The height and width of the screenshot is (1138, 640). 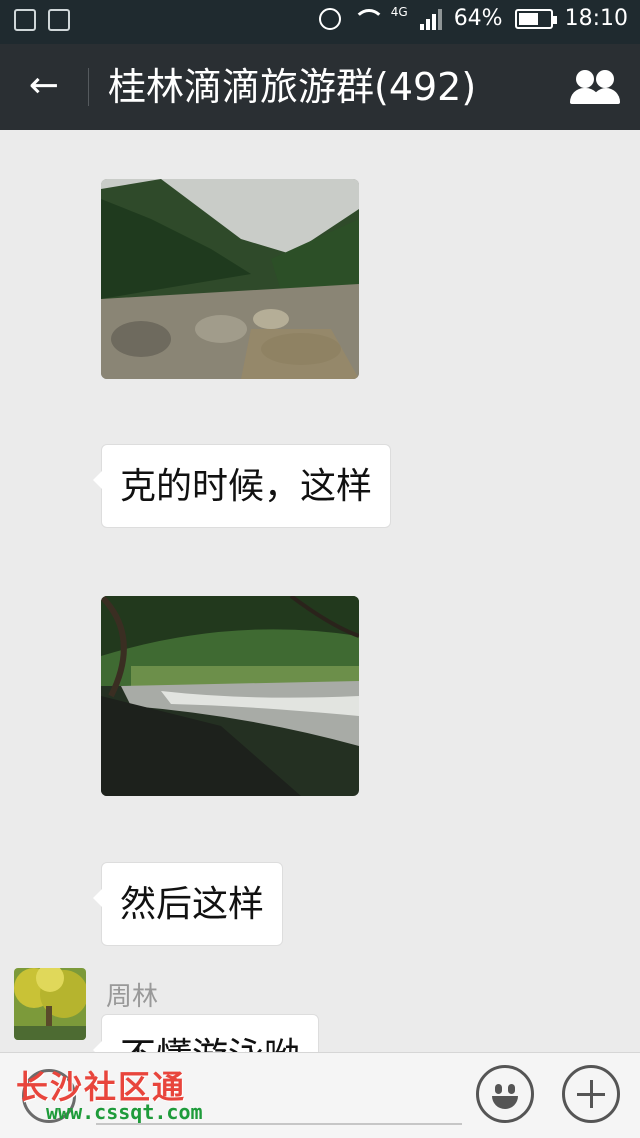 I want to click on status-bar: 4G 64% 18:10, so click(x=320, y=22).